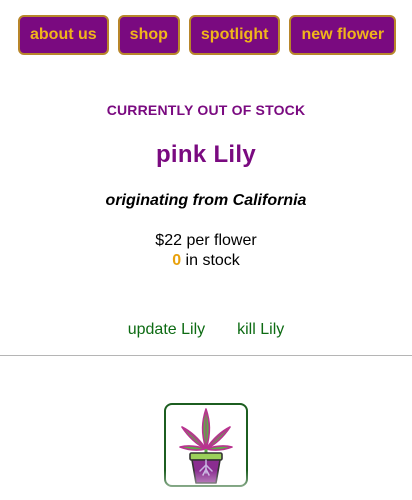 This screenshot has height=500, width=412. I want to click on product-price: $22 per flower, so click(206, 240).